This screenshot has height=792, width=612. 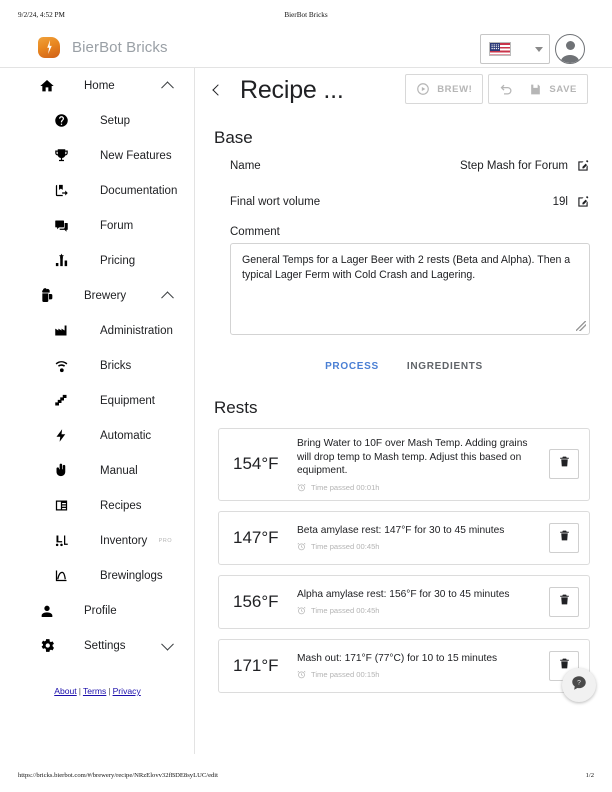 I want to click on link-terms: Terms, so click(x=94, y=691).